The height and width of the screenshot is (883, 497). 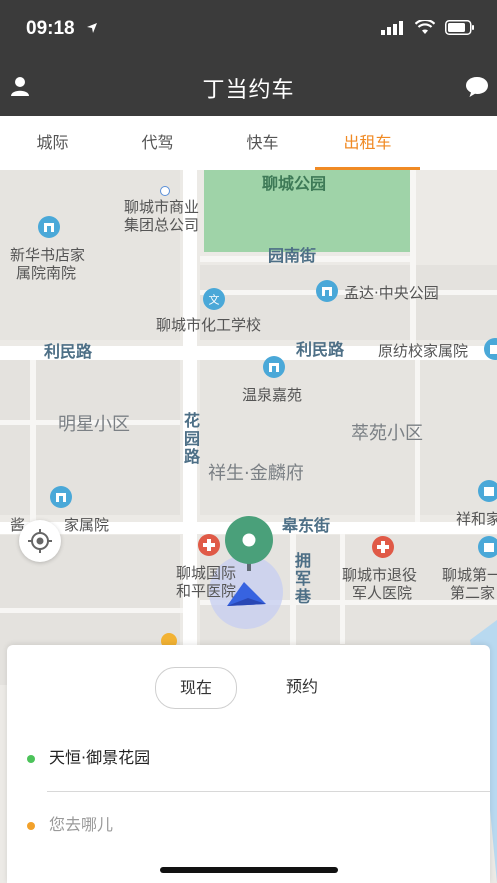 What do you see at coordinates (302, 687) in the screenshot?
I see `reserve-button: 预约` at bounding box center [302, 687].